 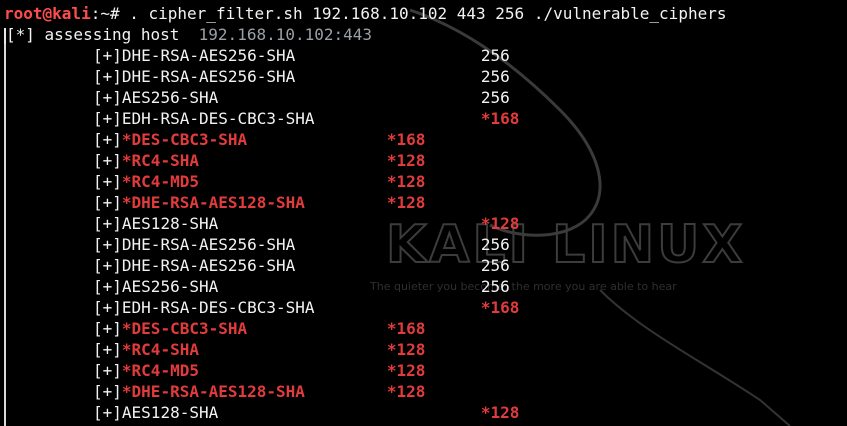 I want to click on prompt-path: :~#, so click(x=105, y=13).